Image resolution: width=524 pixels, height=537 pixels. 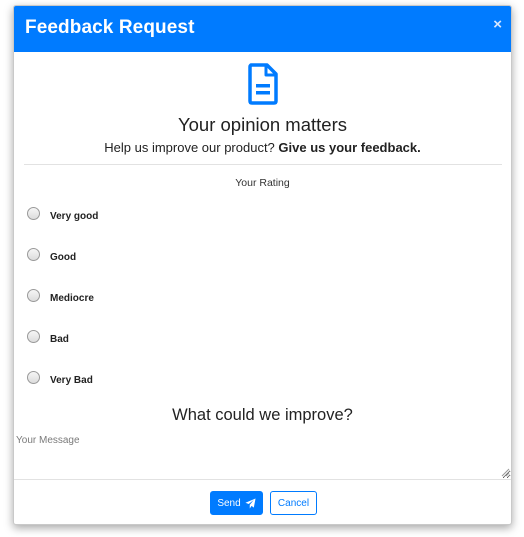 I want to click on rating-option-label: Very good, so click(x=74, y=216).